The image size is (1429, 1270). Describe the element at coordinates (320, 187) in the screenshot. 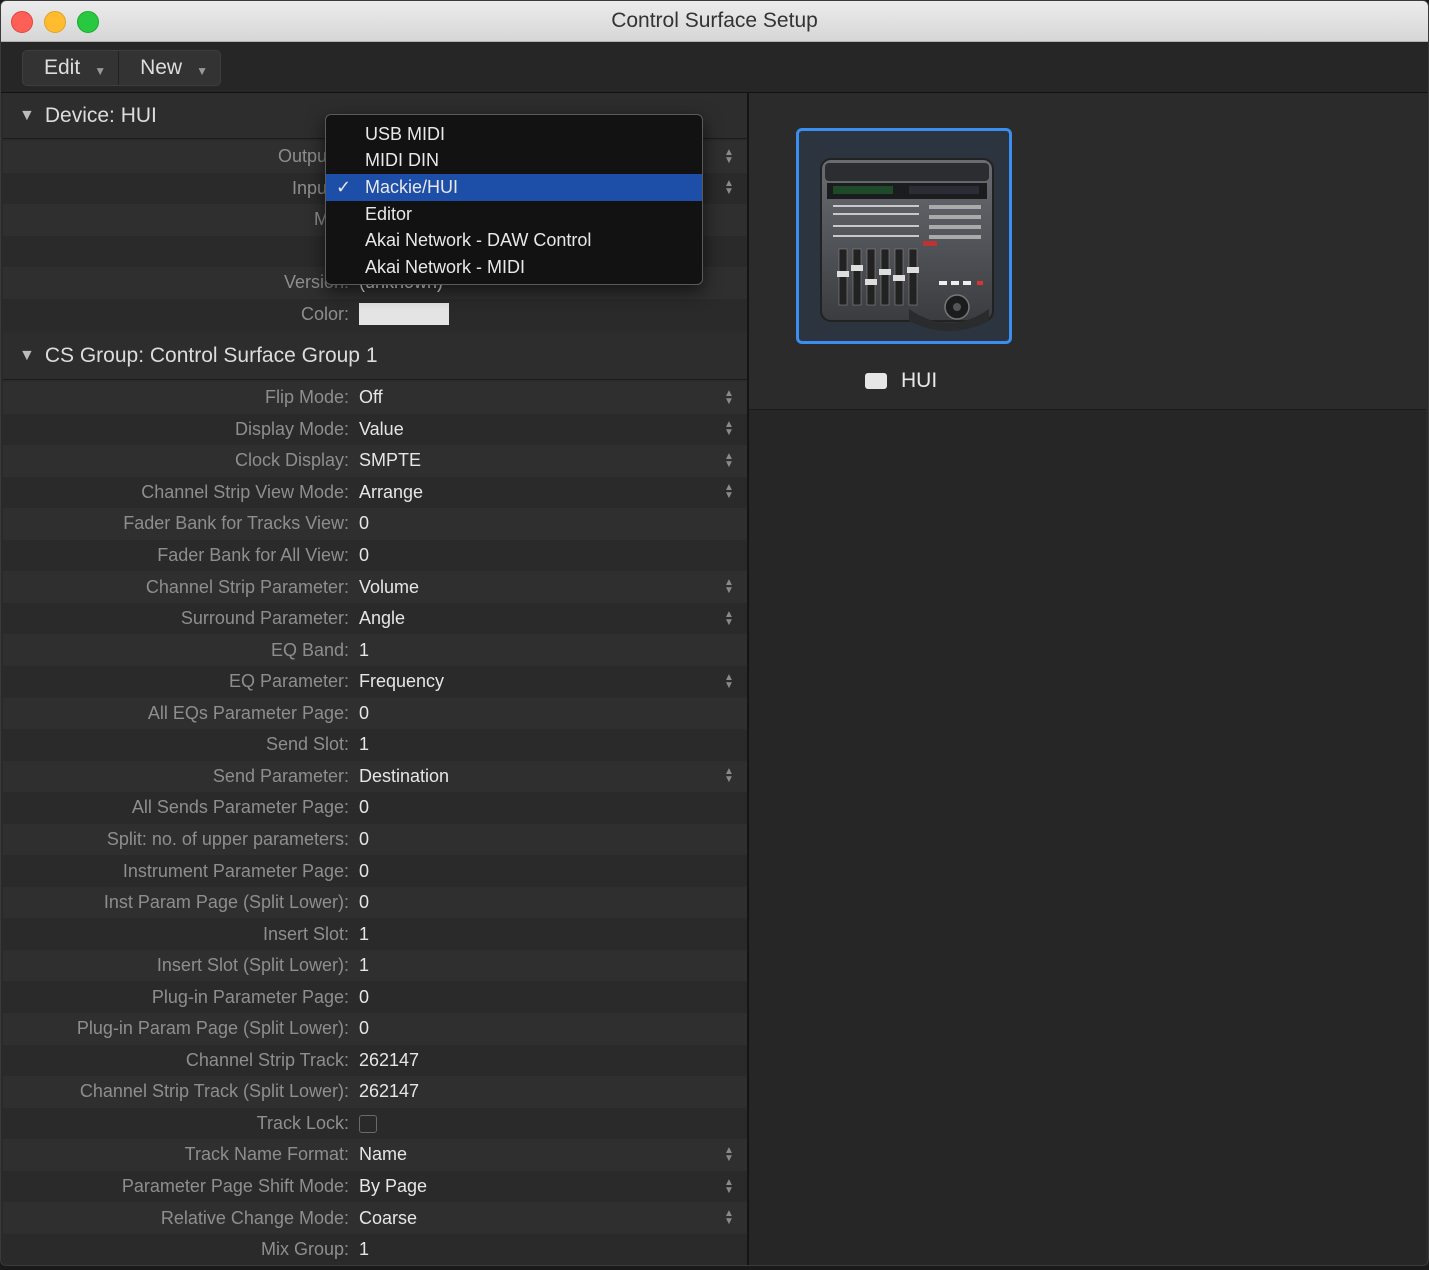

I see `param-label: Input P` at that location.